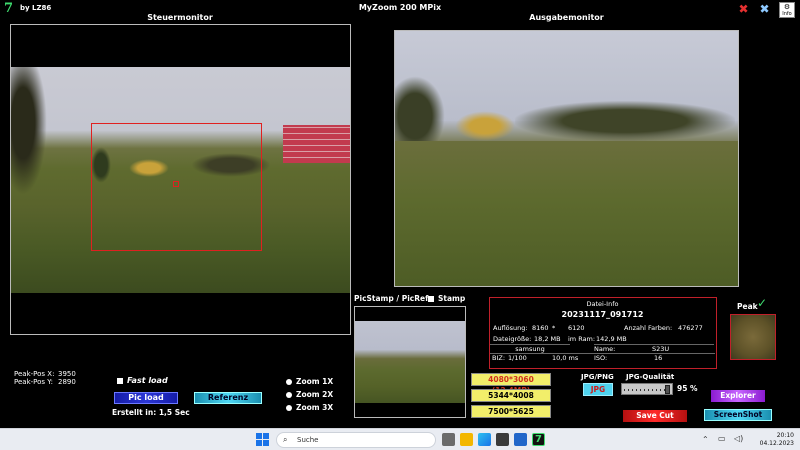 This screenshot has height=450, width=800. I want to click on app-title: MyZoom 200 MPix, so click(400, 7).